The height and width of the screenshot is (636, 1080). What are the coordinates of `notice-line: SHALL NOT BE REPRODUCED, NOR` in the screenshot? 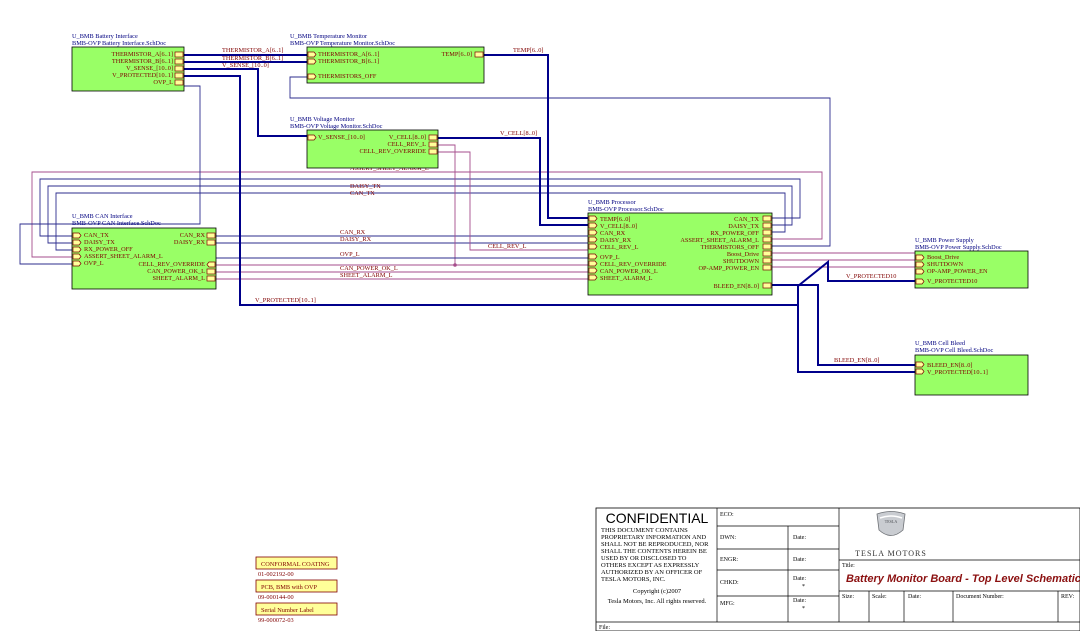 It's located at (655, 544).